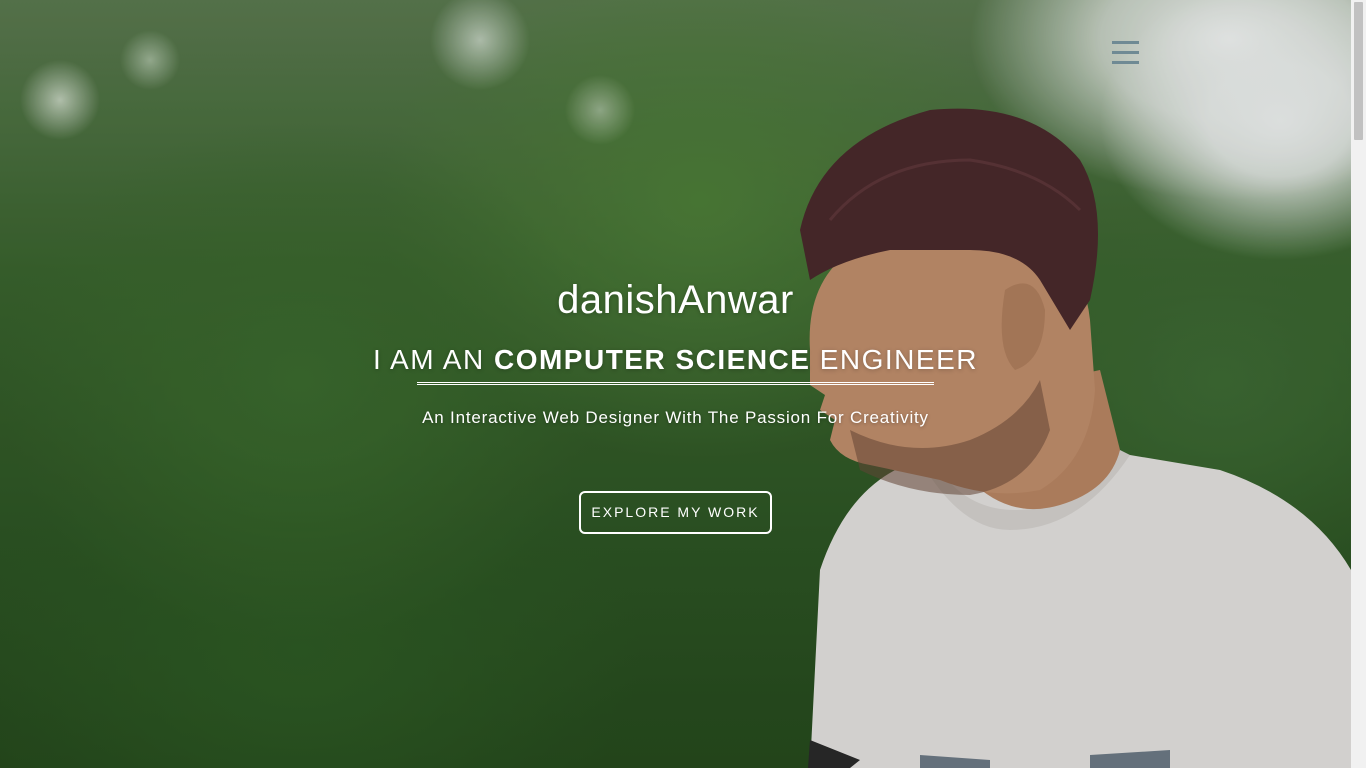  Describe the element at coordinates (1125, 62) in the screenshot. I see `menu-bar-bottom` at that location.